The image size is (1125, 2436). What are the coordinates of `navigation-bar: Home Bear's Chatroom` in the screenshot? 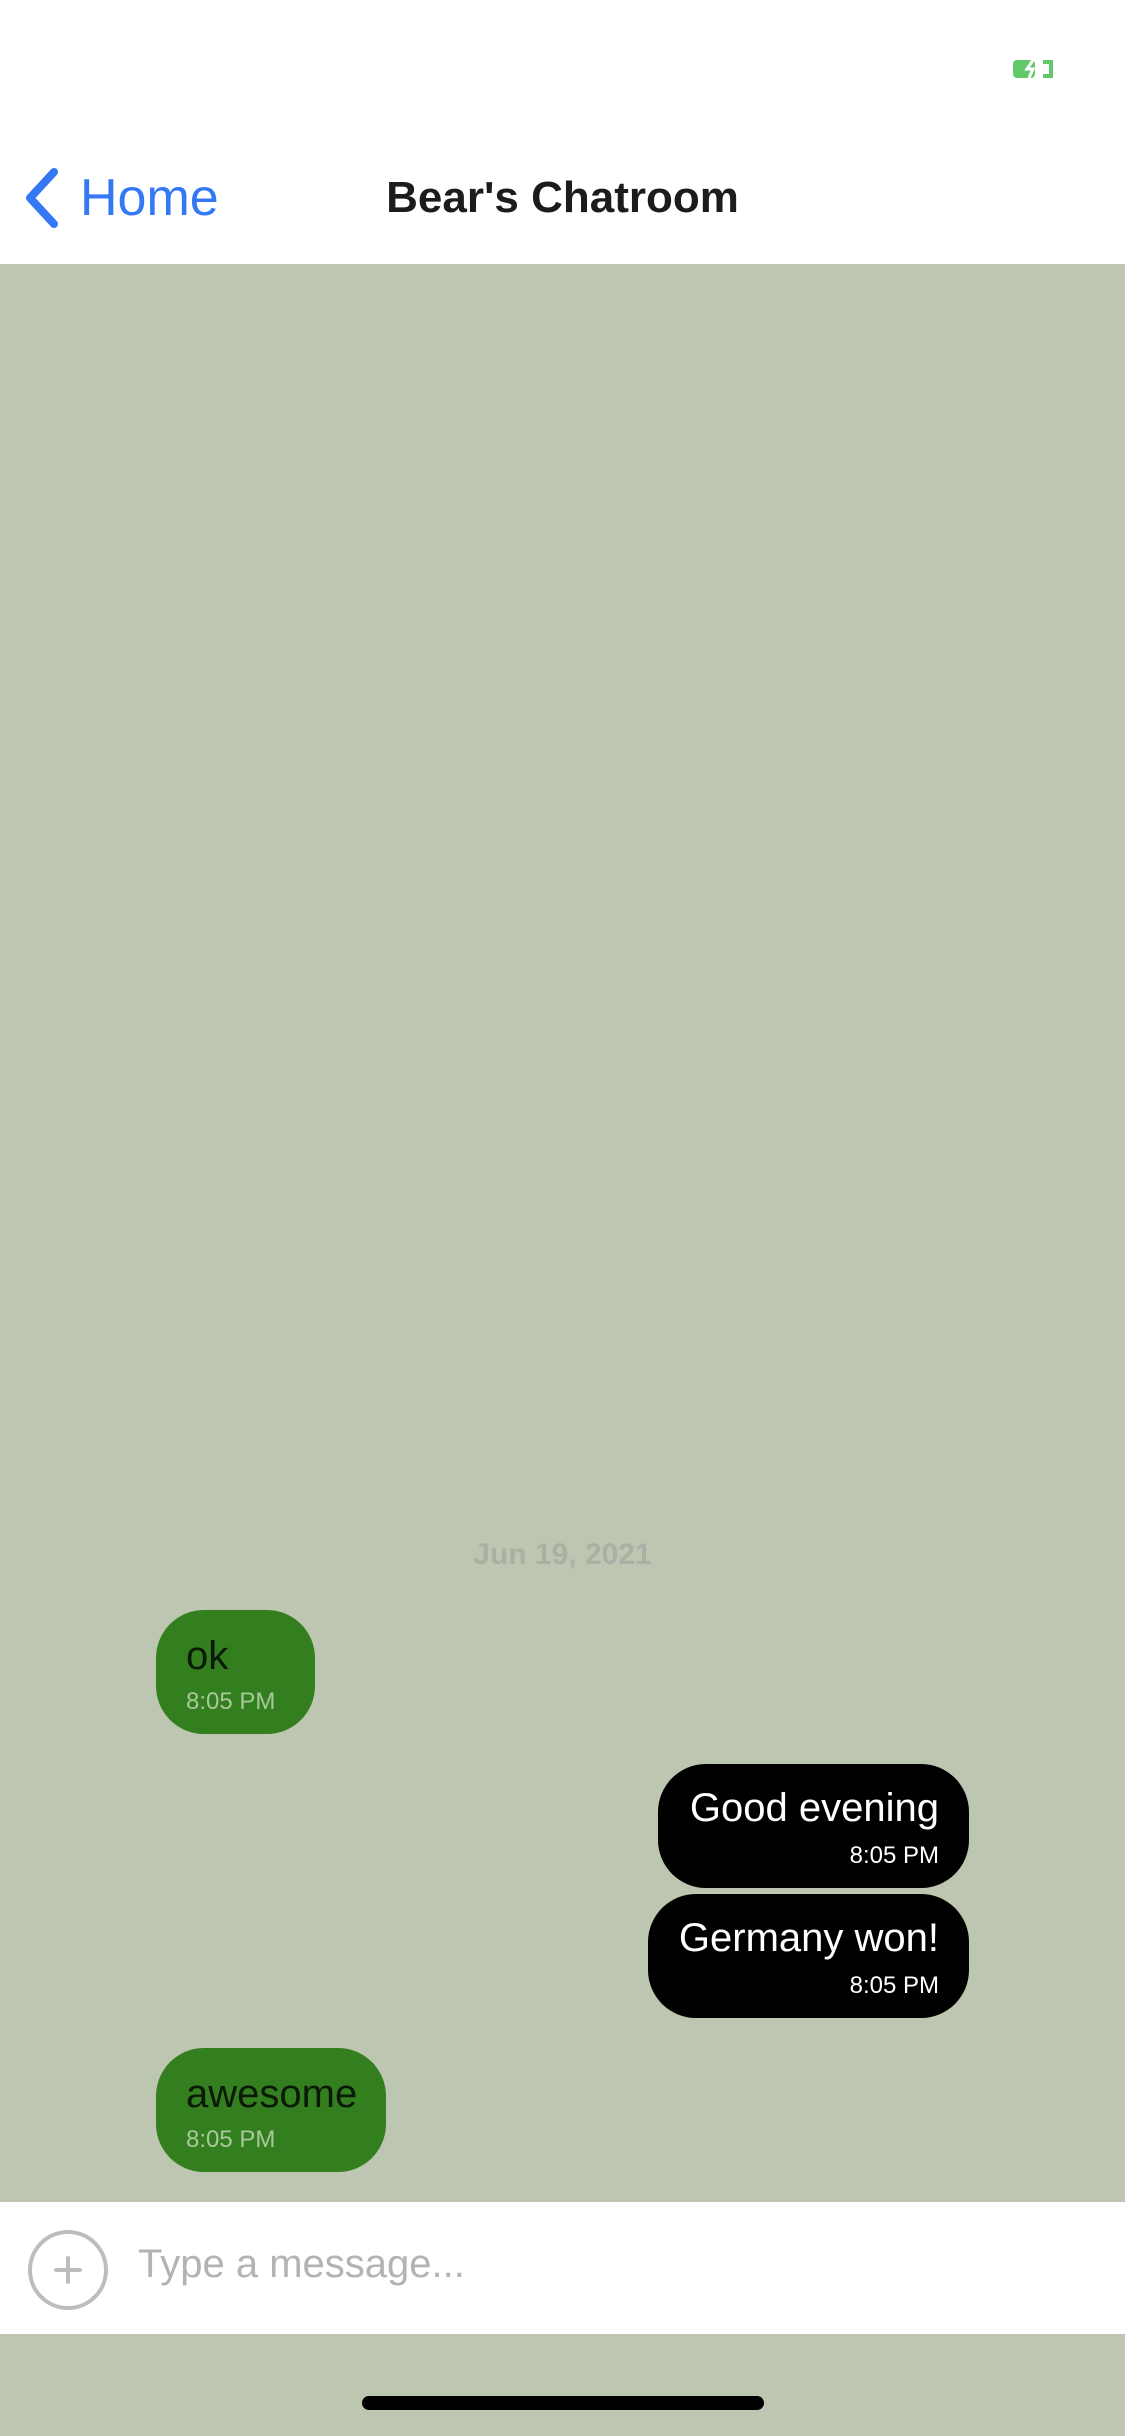 It's located at (562, 198).